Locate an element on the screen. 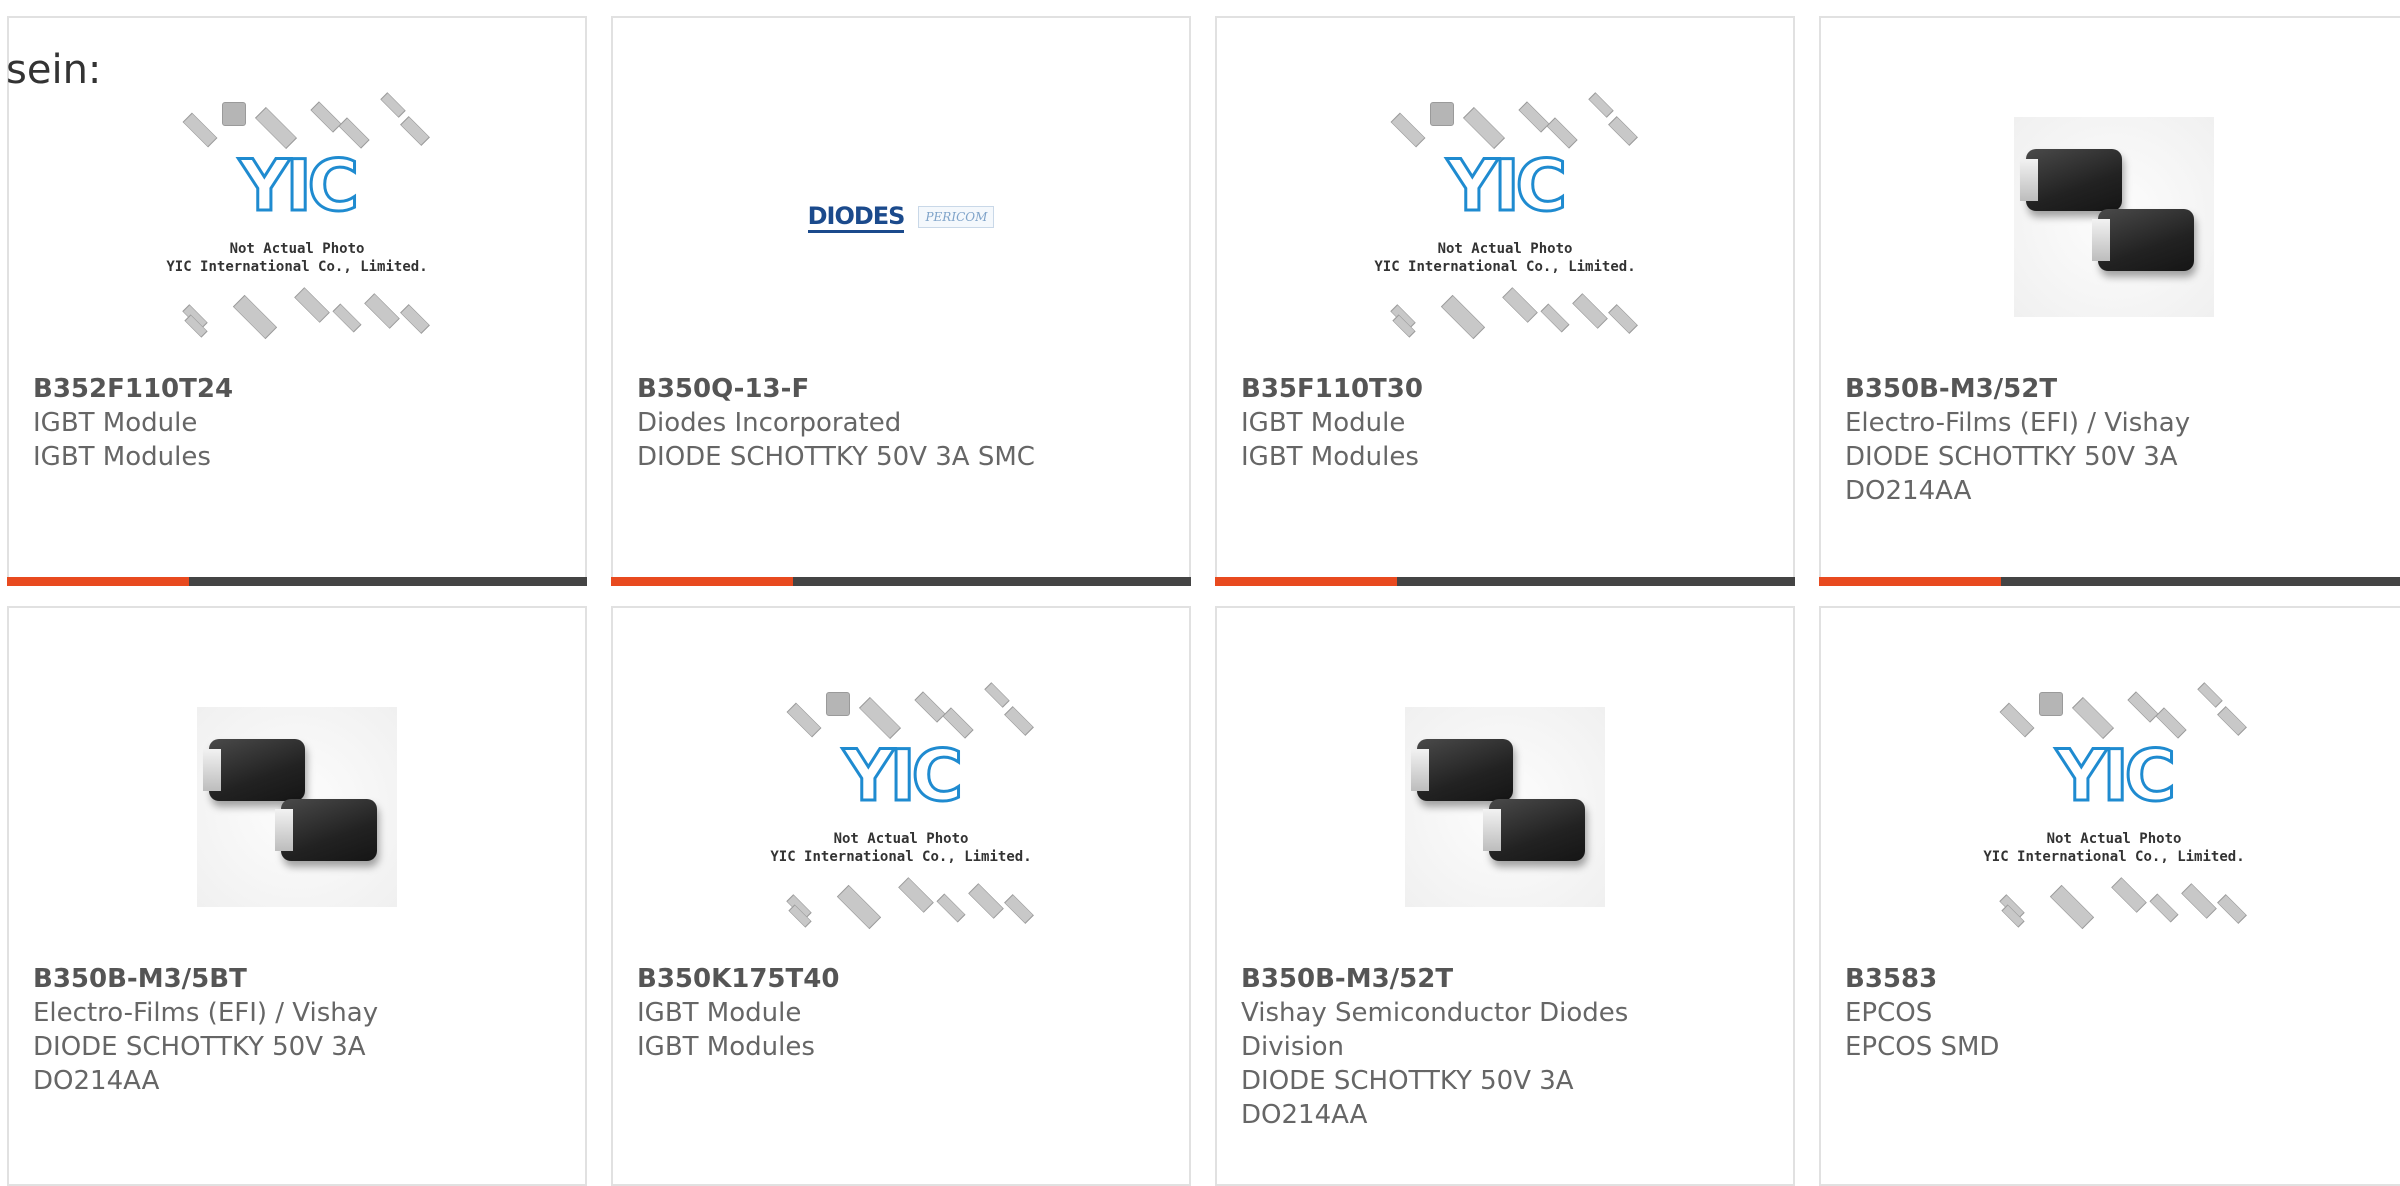 Image resolution: width=2400 pixels, height=1186 pixels. part-number: B35F110T30 is located at coordinates (1507, 389).